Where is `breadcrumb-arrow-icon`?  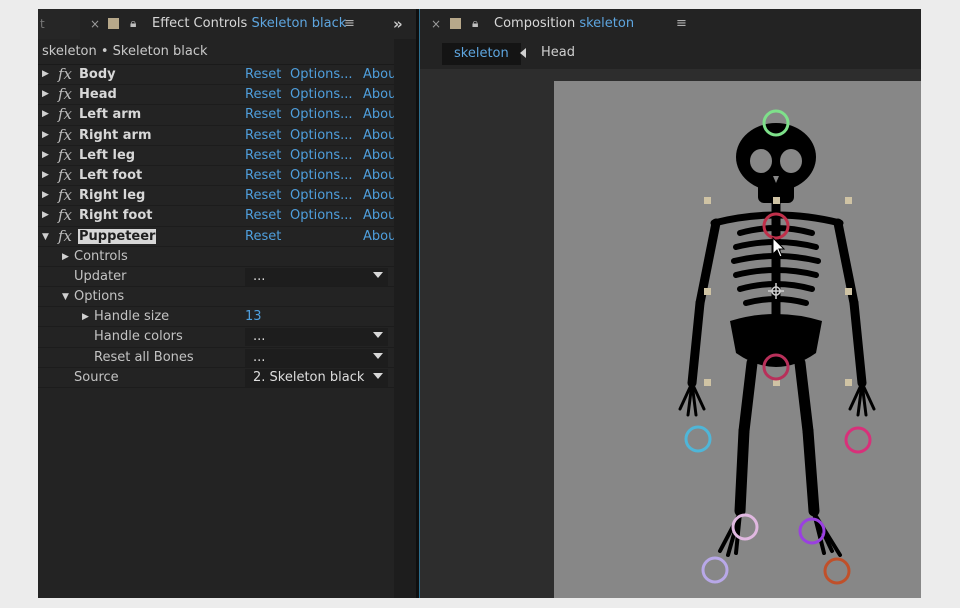
breadcrumb-arrow-icon is located at coordinates (523, 53).